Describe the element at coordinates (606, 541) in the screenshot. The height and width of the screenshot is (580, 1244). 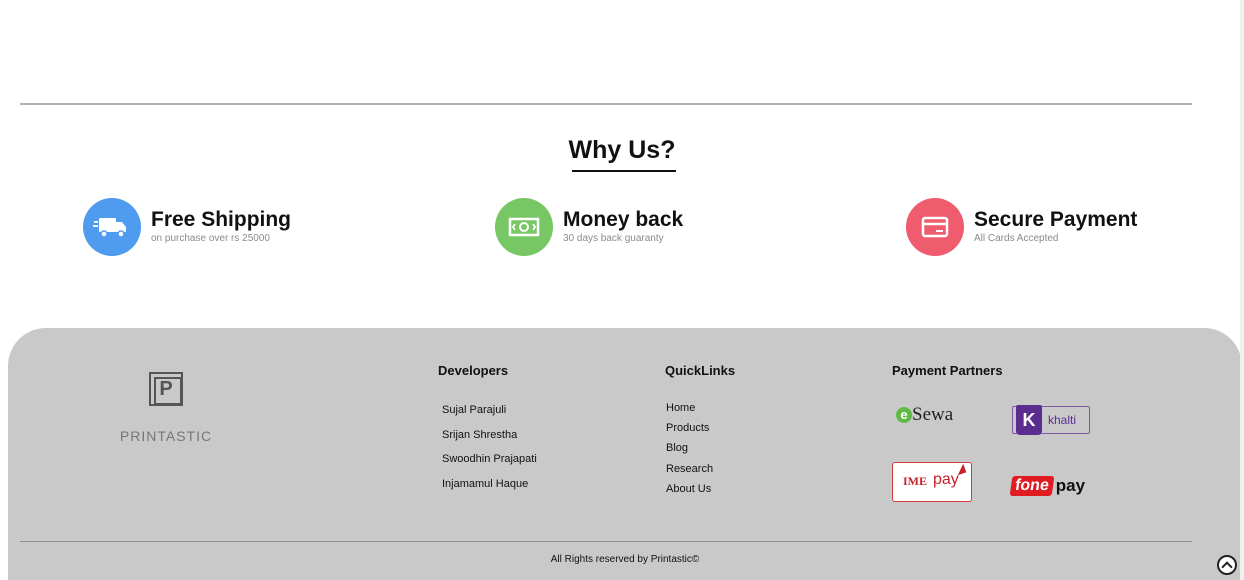
I see `footer-divider` at that location.